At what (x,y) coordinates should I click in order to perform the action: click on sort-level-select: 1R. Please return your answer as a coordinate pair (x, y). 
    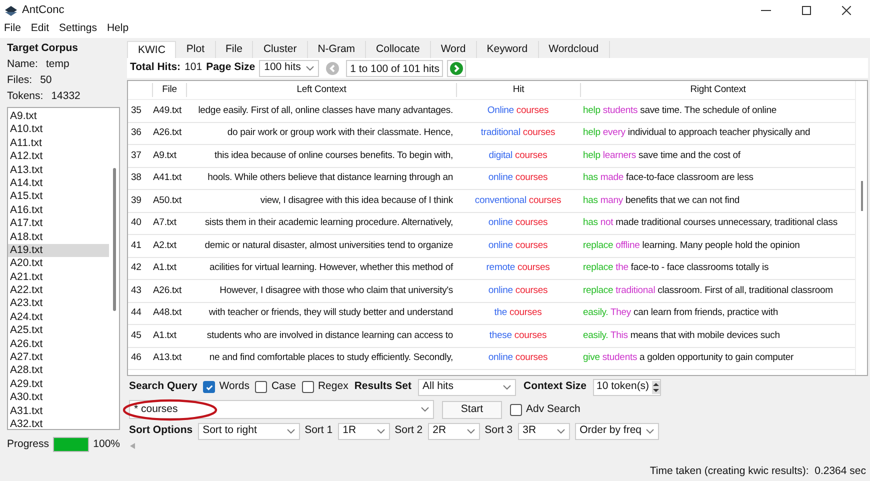
    Looking at the image, I should click on (364, 431).